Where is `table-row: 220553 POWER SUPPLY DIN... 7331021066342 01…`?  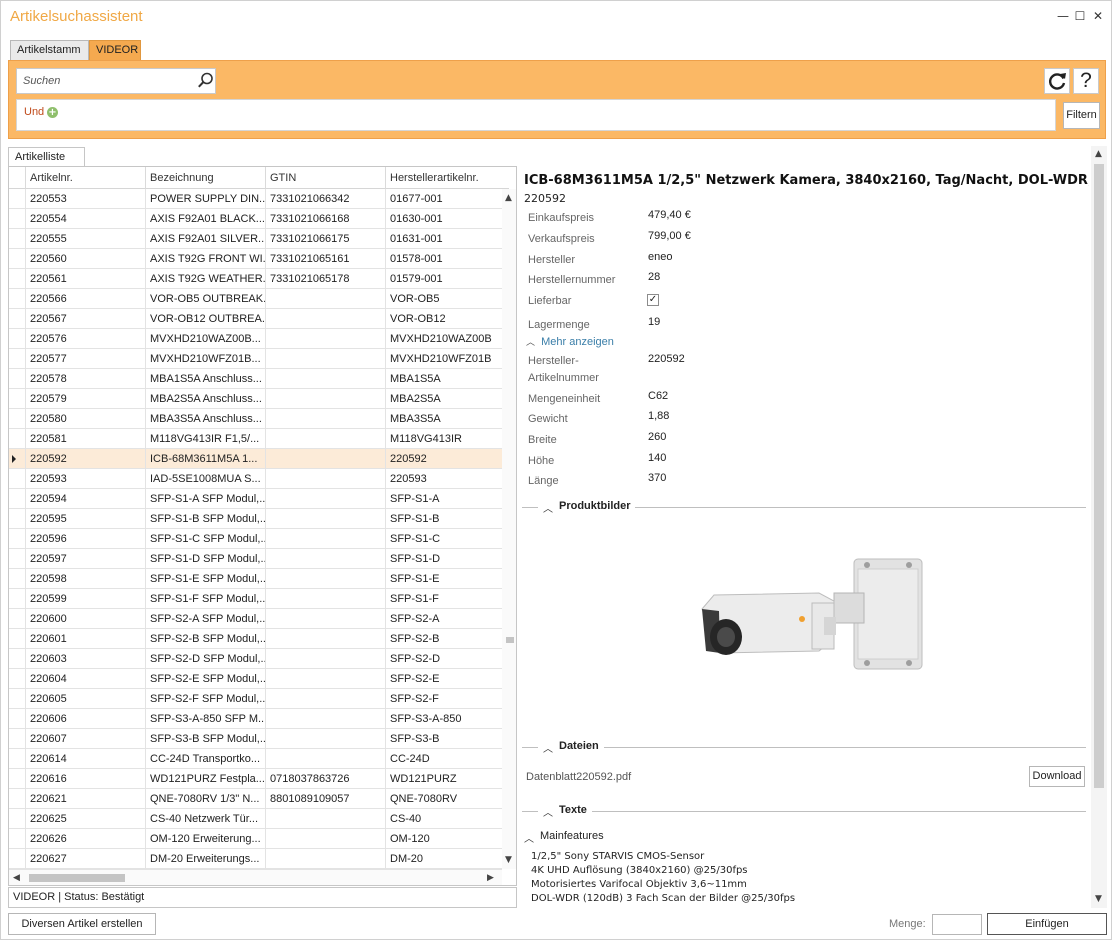 table-row: 220553 POWER SUPPLY DIN... 7331021066342 01… is located at coordinates (255, 199).